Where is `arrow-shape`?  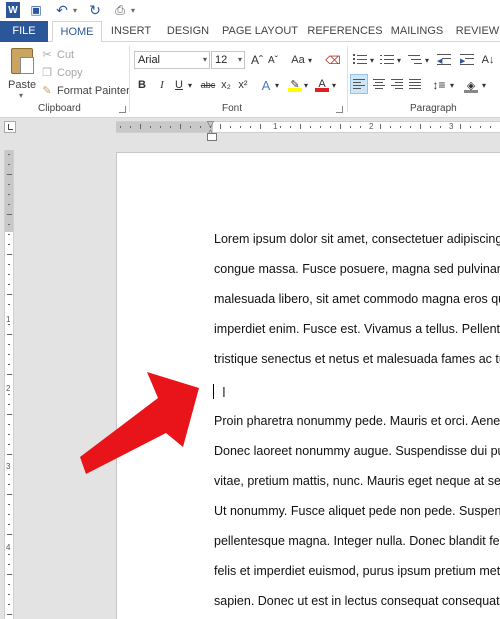
arrow-shape is located at coordinates (139, 423).